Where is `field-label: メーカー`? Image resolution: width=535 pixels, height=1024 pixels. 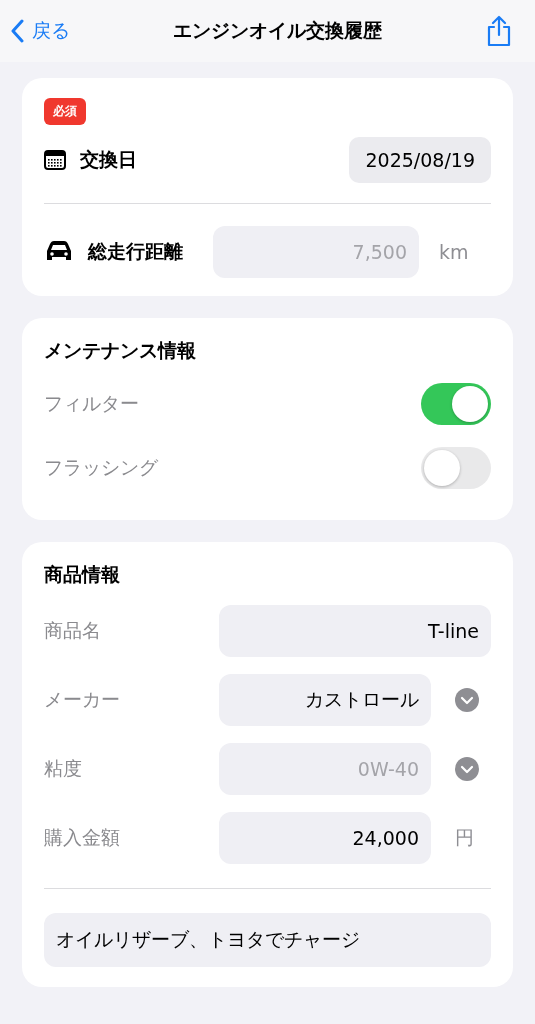
field-label: メーカー is located at coordinates (82, 699).